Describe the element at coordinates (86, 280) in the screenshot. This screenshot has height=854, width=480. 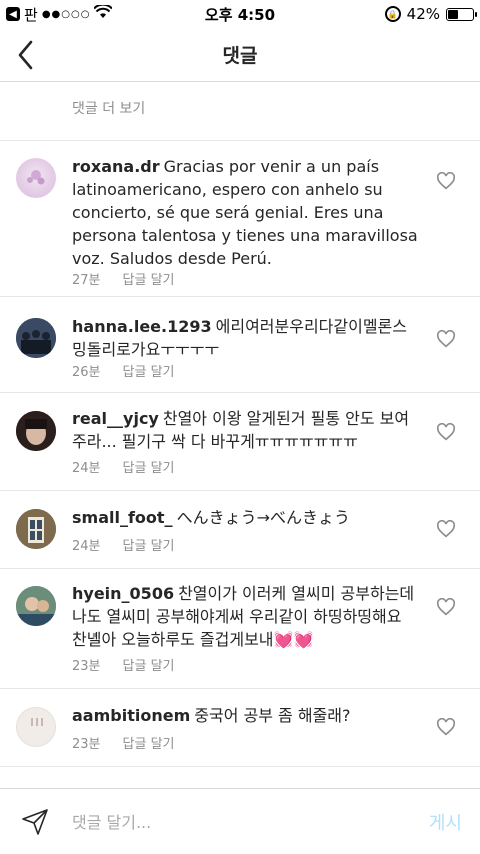
I see `comment-time: 27분` at that location.